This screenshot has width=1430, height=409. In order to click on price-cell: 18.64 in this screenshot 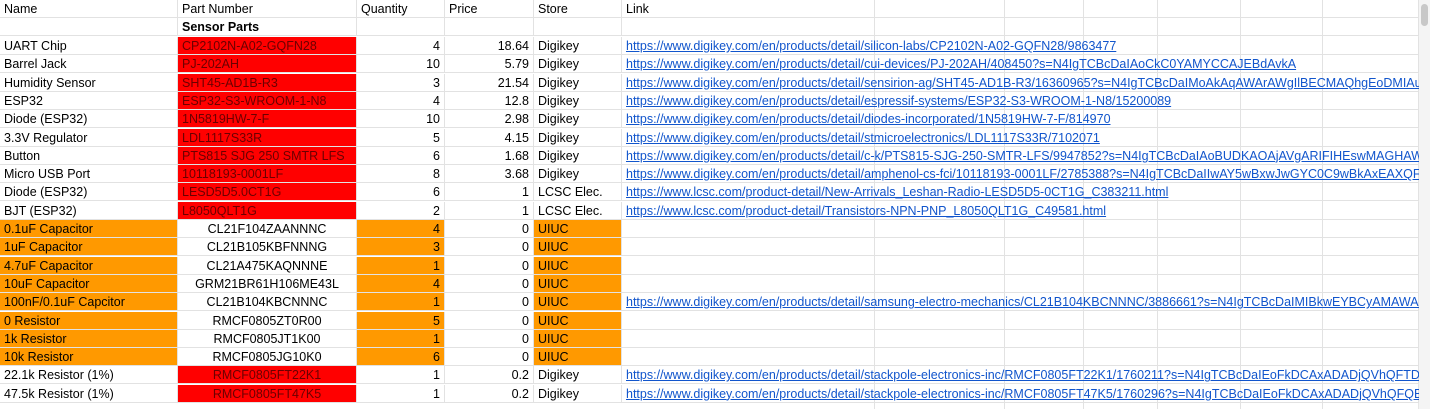, I will do `click(489, 46)`.